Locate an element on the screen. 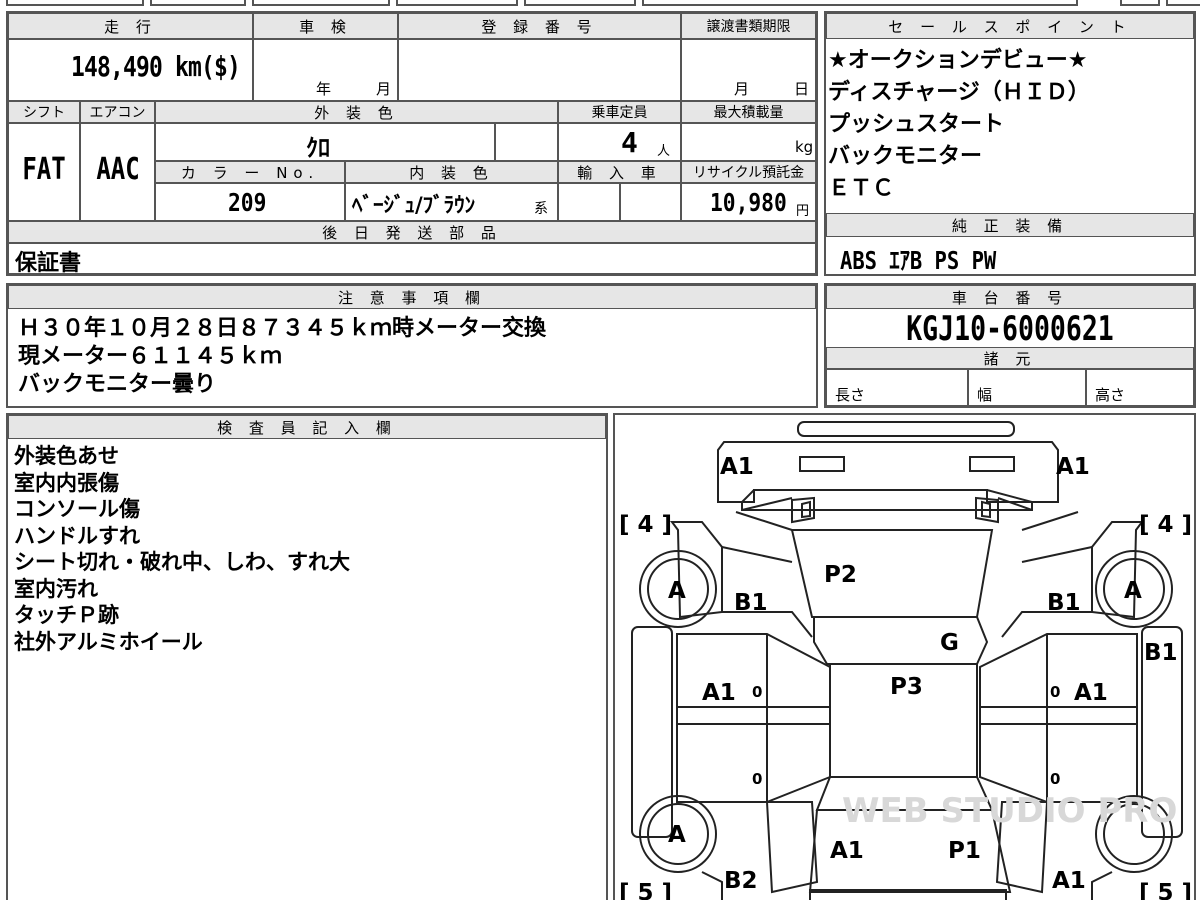 This screenshot has width=1200, height=900. mark-door-small-rl: 0 is located at coordinates (757, 779).